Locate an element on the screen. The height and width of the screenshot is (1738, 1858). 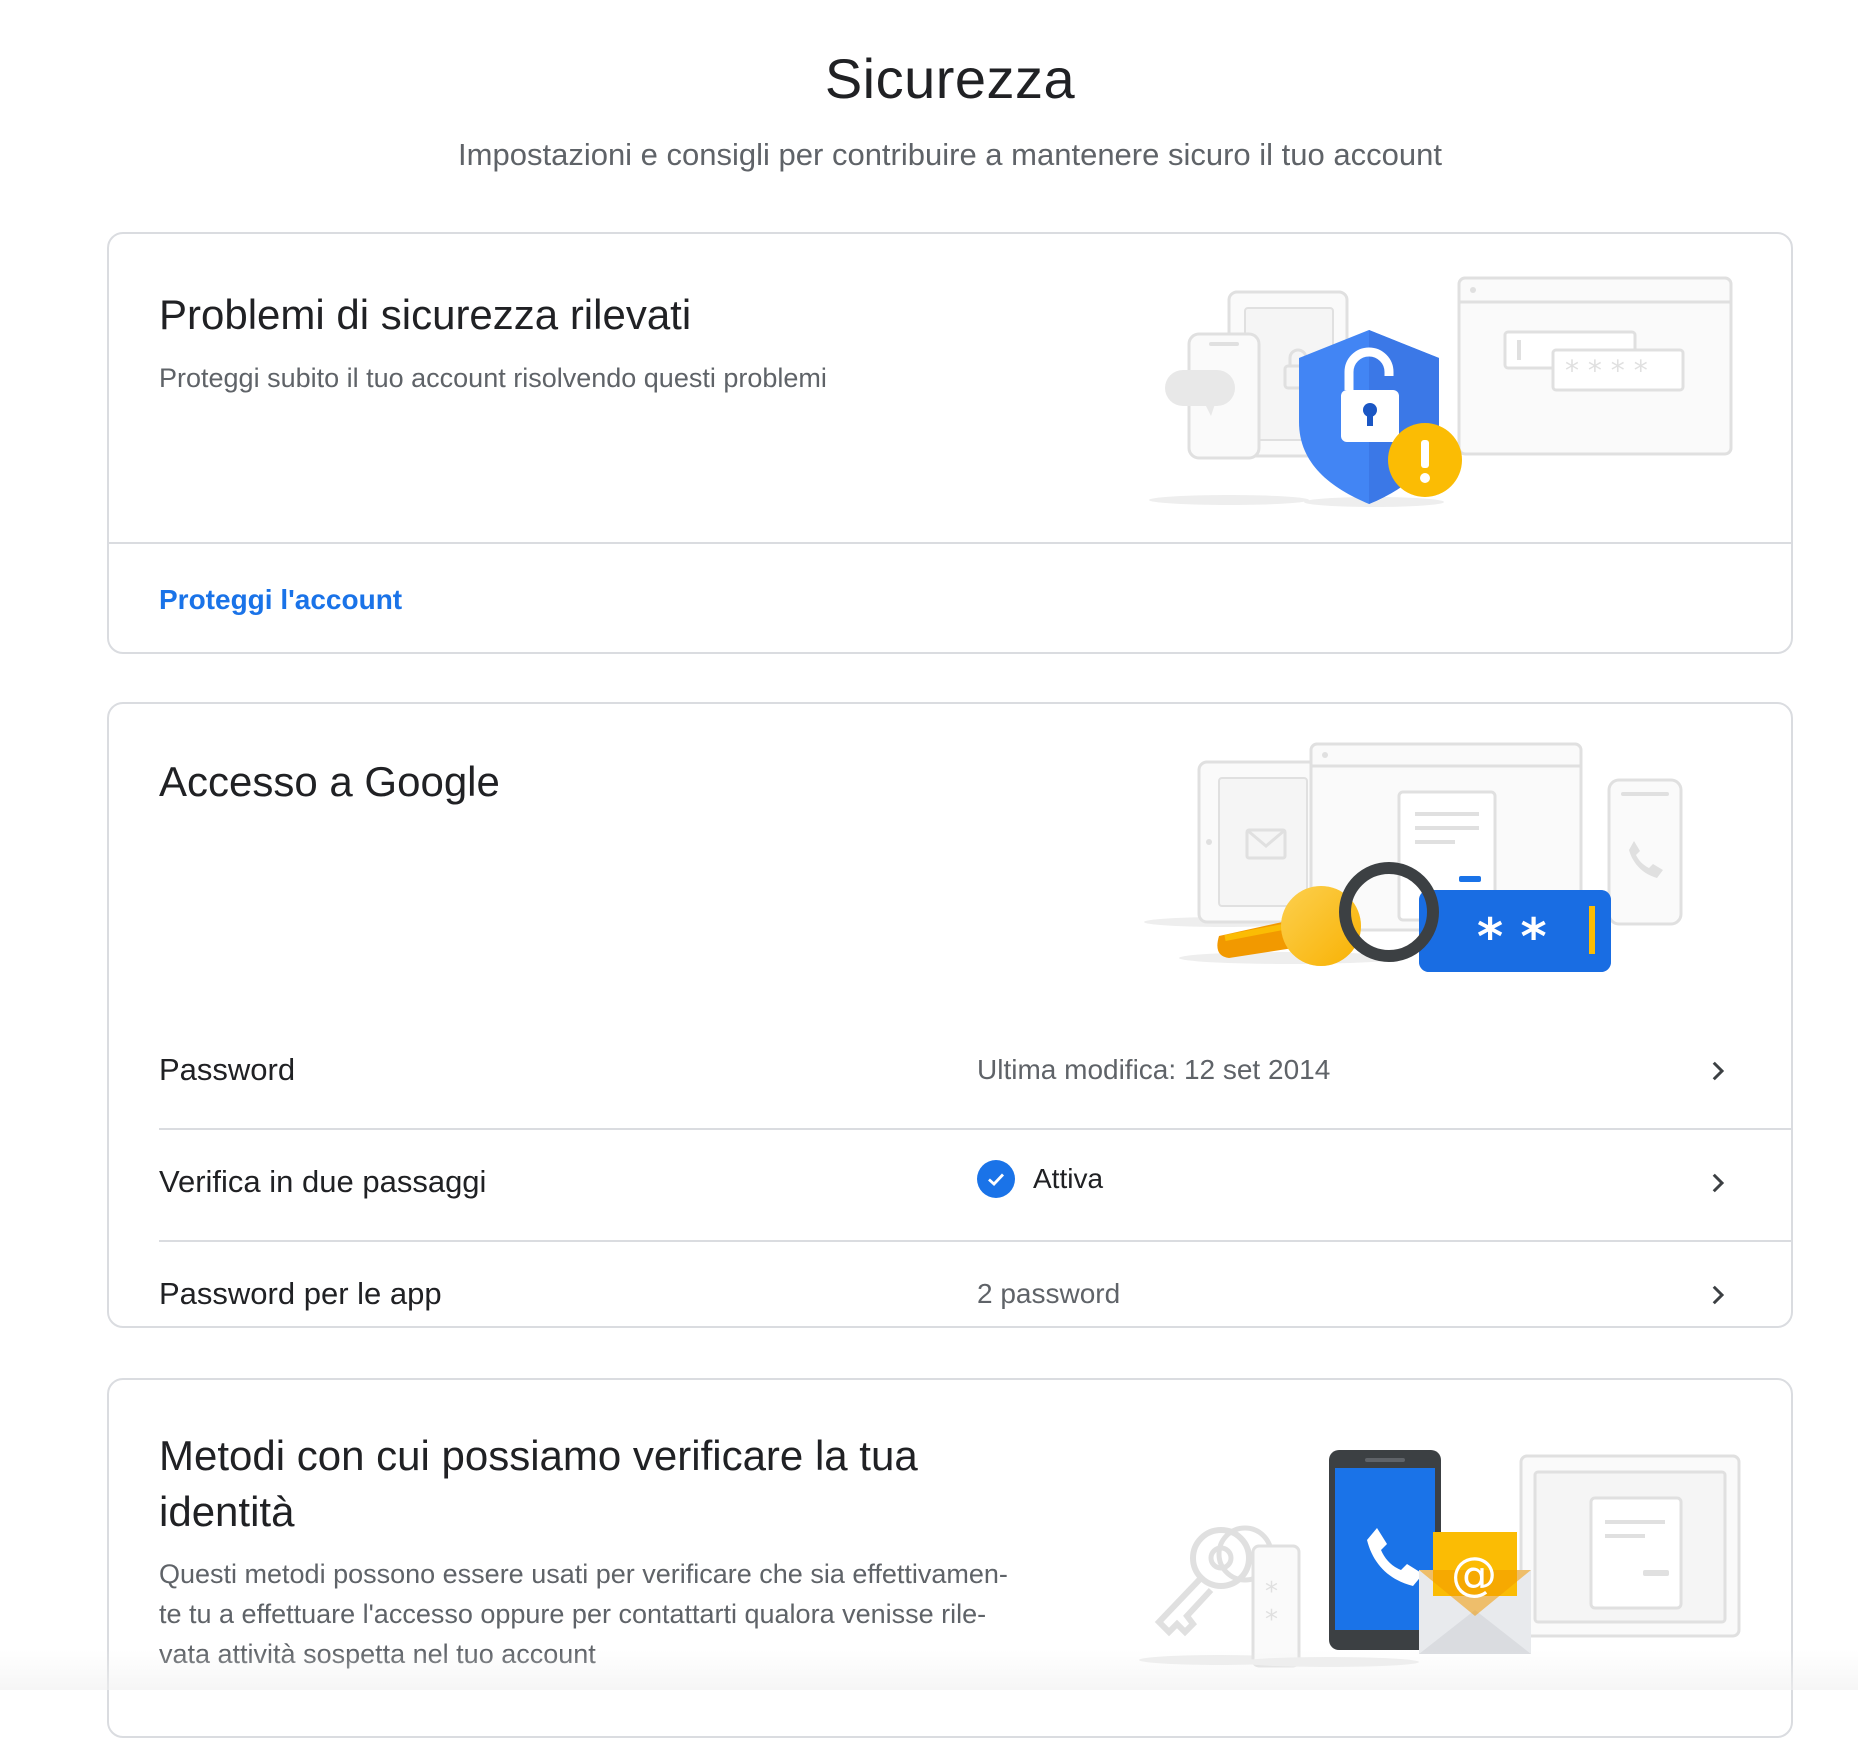
app-passwords-row-label: Password per le app is located at coordinates (300, 1293).